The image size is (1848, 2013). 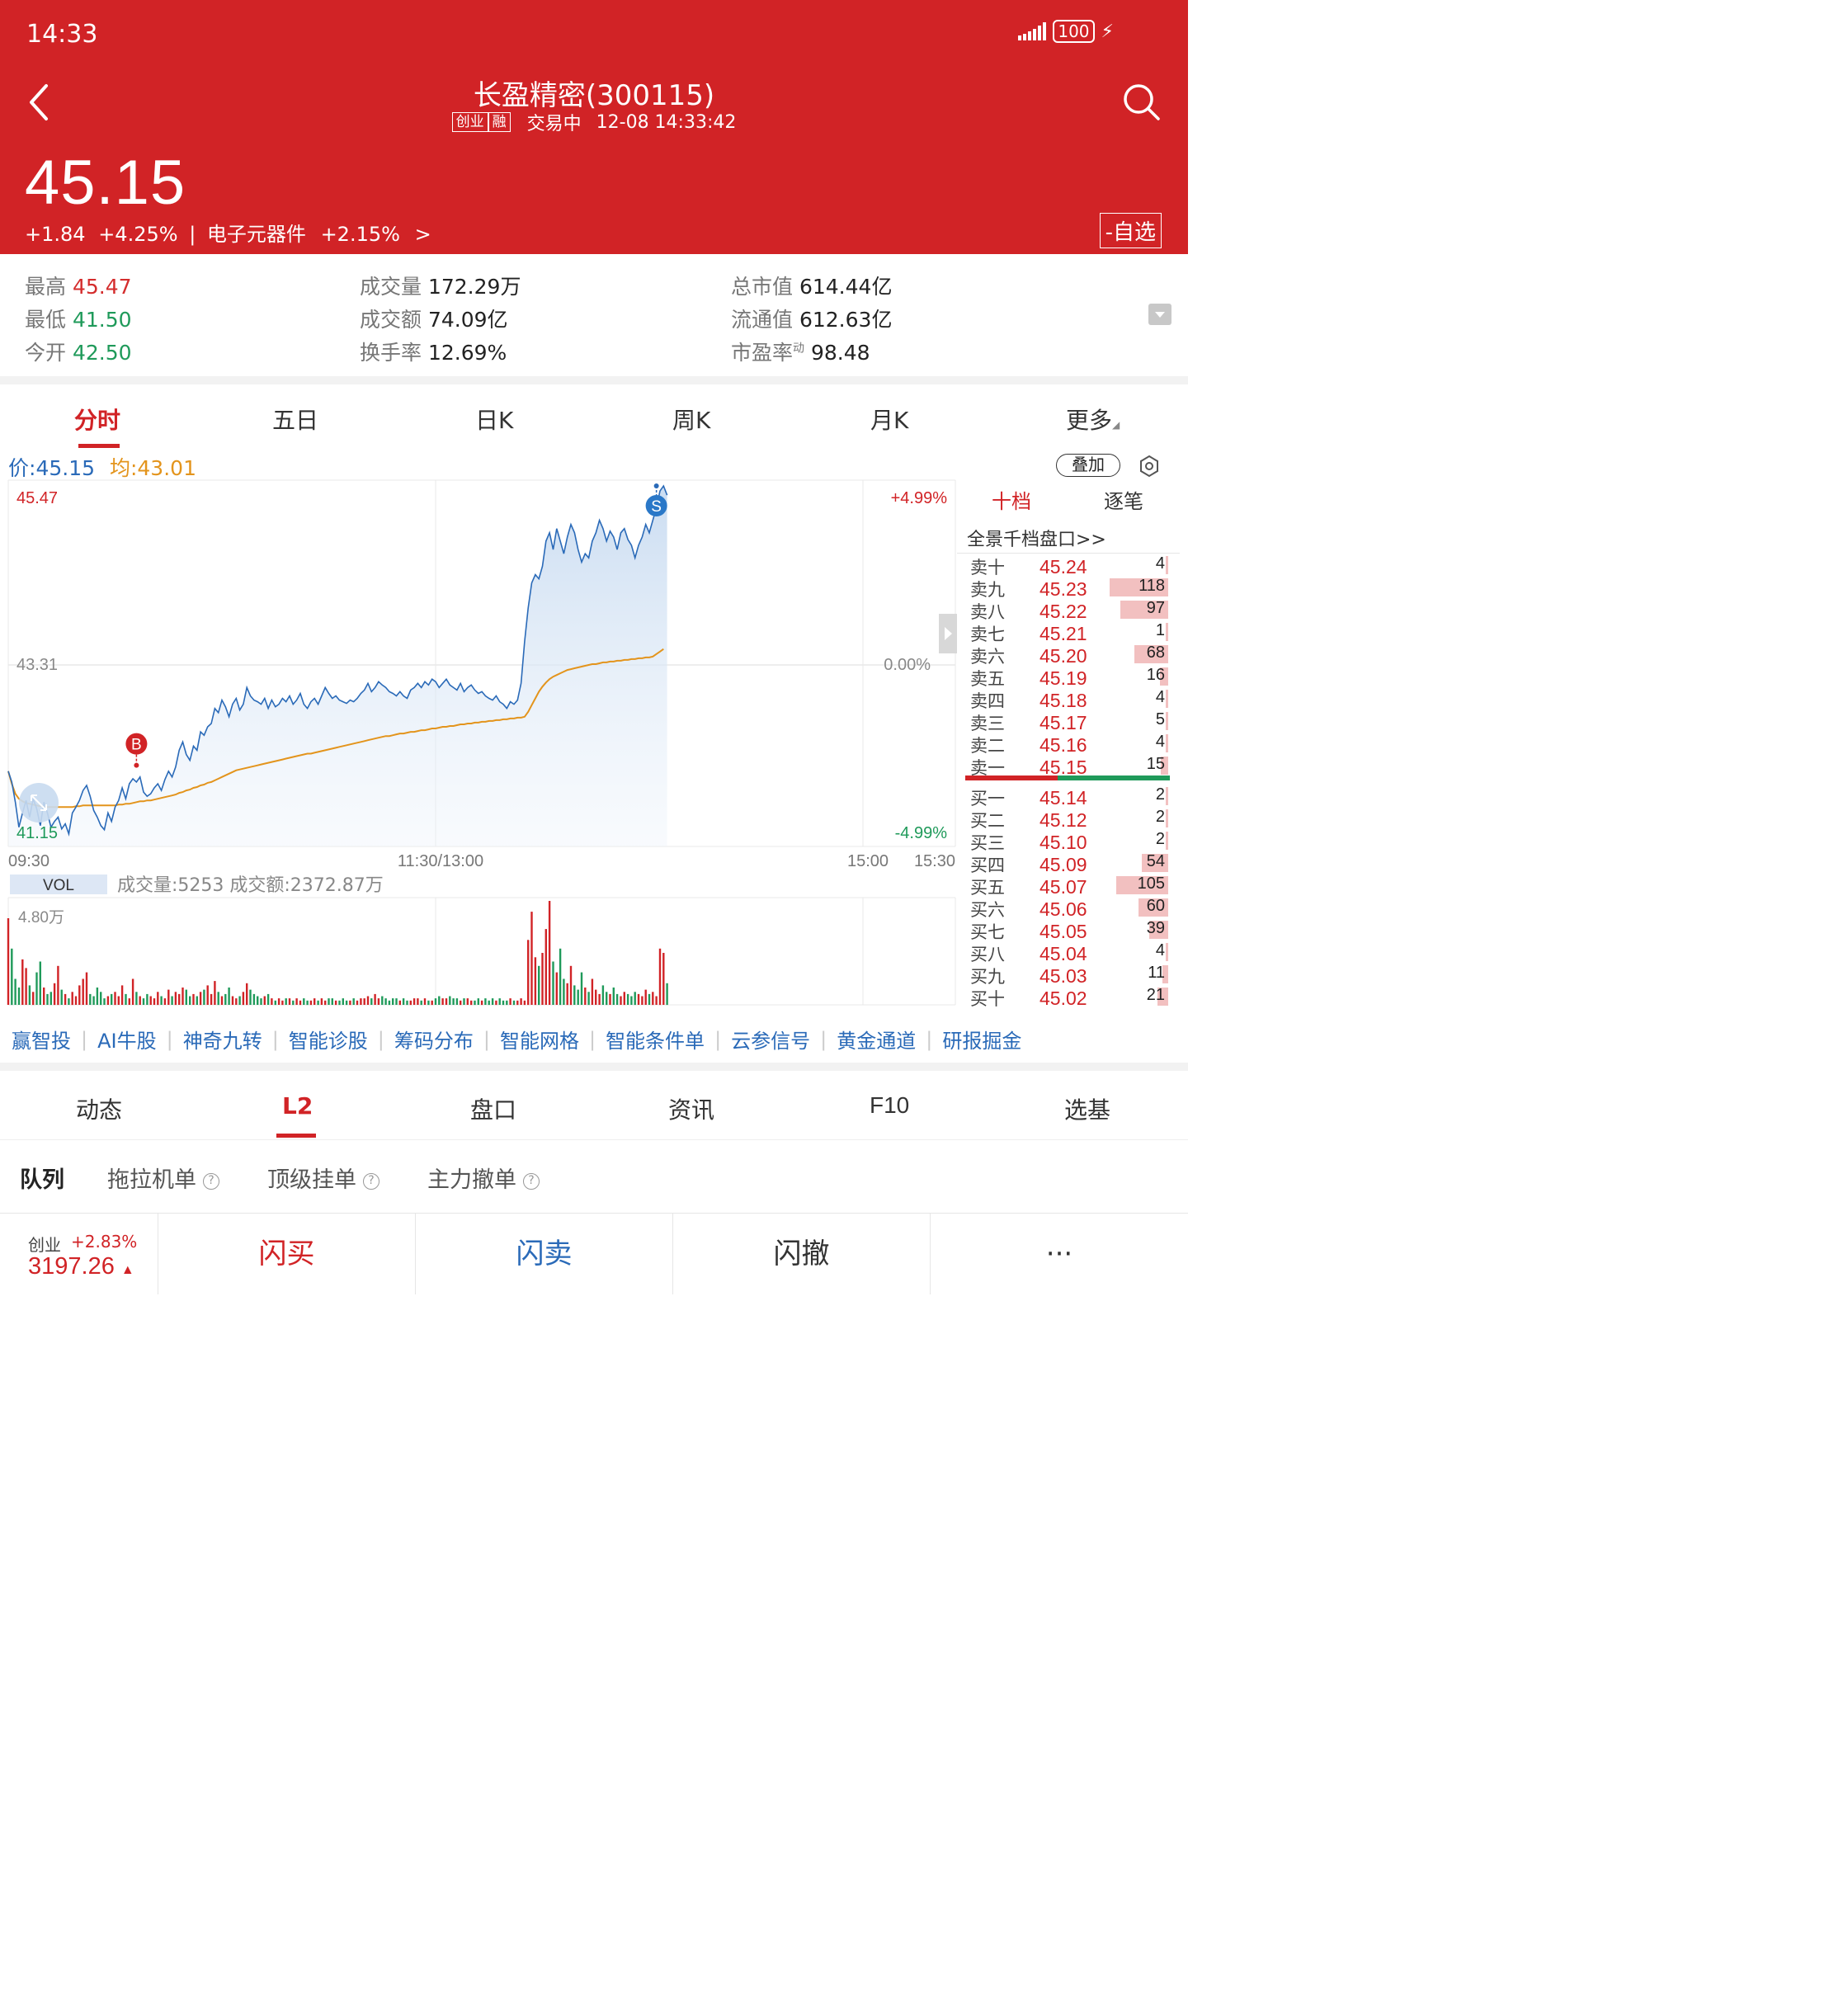 I want to click on index-value: 3197.26 ▲, so click(x=81, y=1266).